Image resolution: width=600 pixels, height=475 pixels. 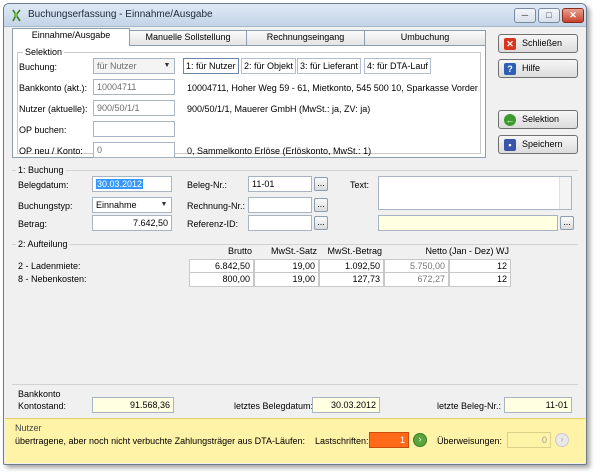 I want to click on bankkonto-label: Bankkonto (akt.):, so click(x=53, y=88).